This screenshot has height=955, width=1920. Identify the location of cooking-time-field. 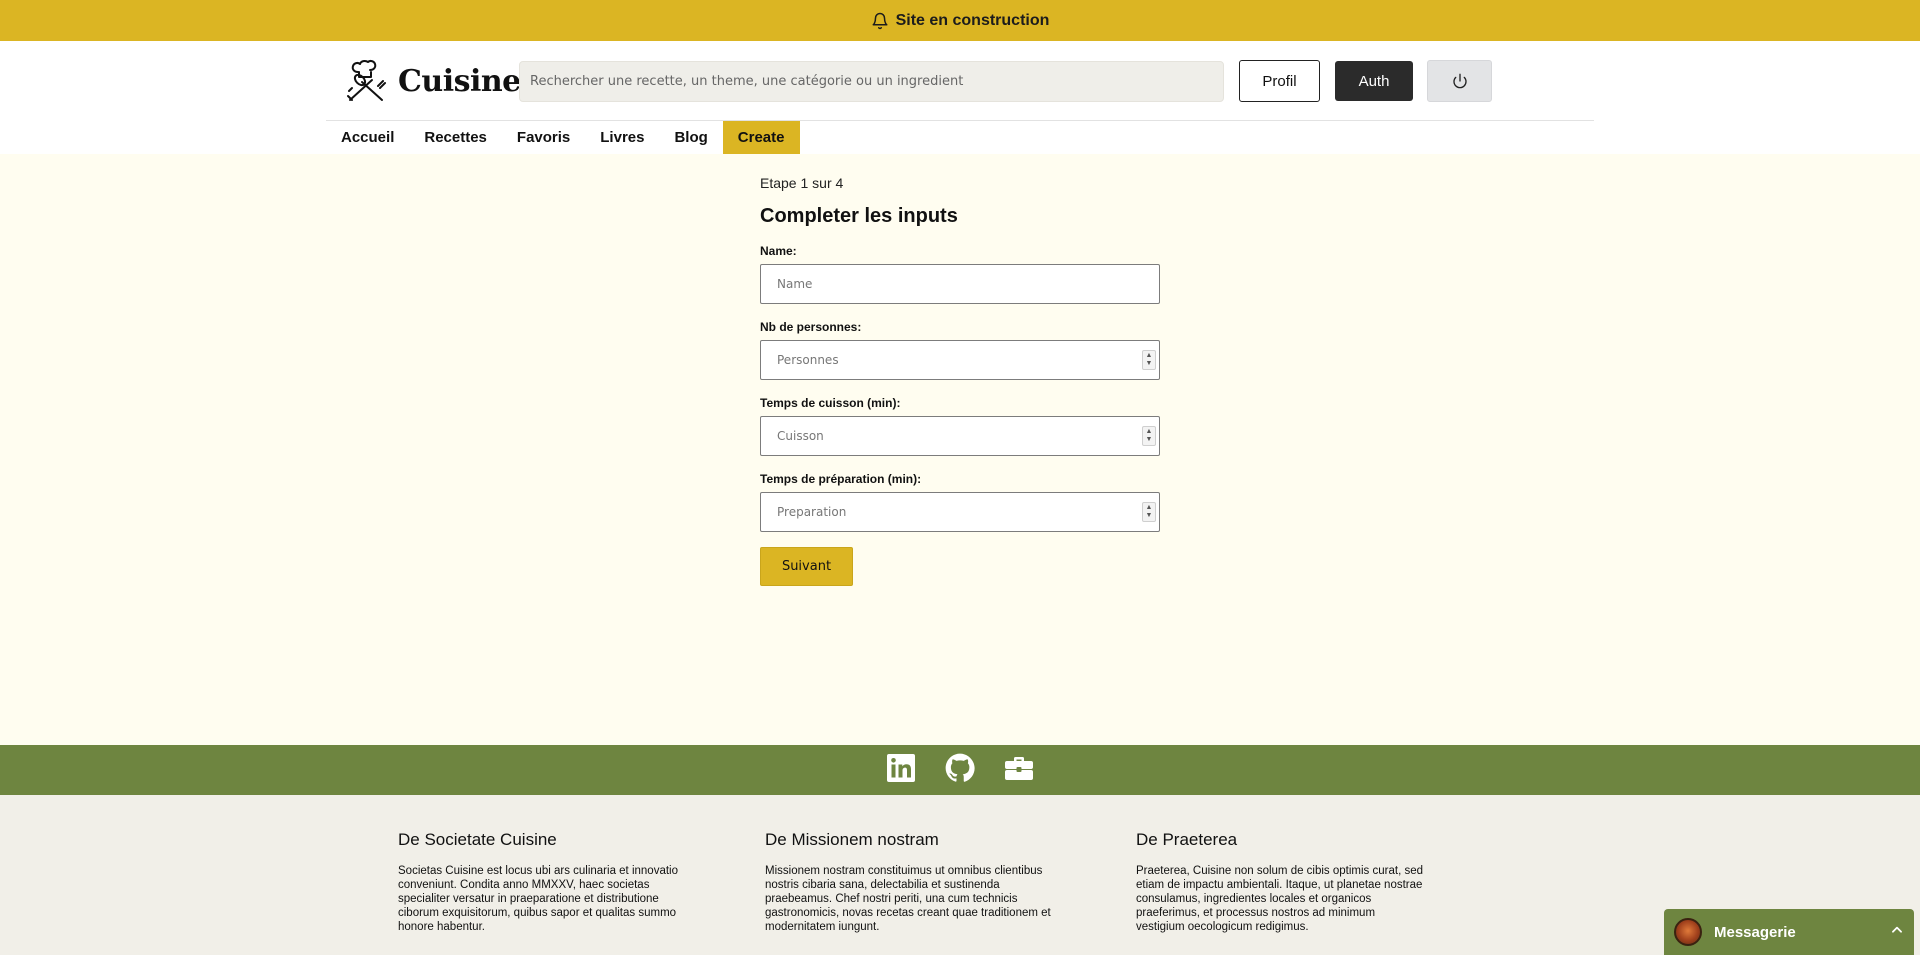
(960, 436).